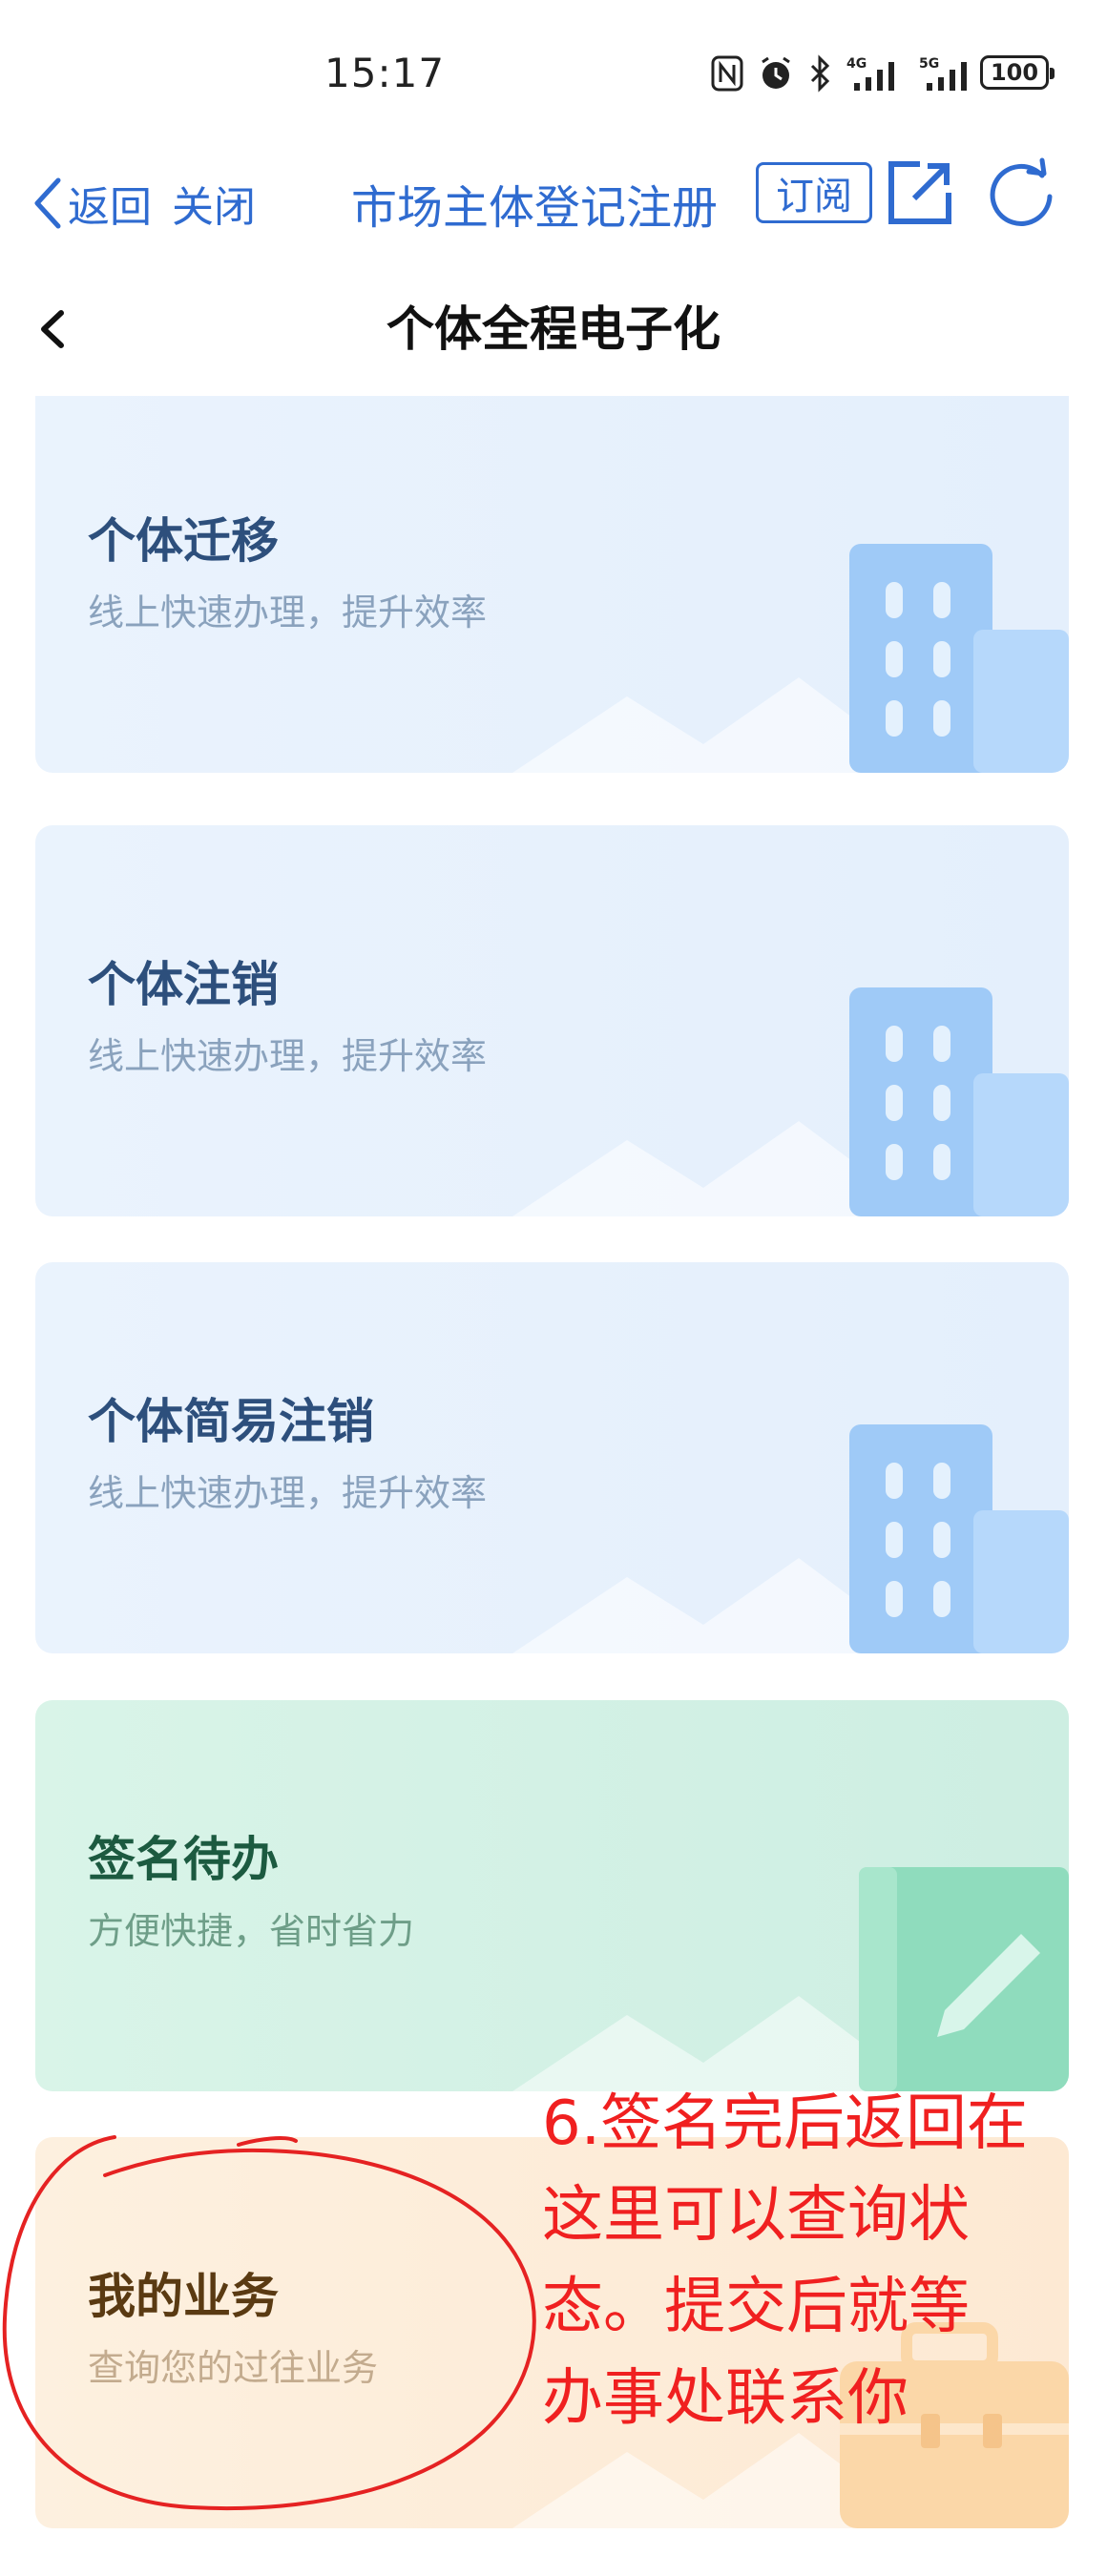 The height and width of the screenshot is (2576, 1107). What do you see at coordinates (252, 1931) in the screenshot?
I see `card-subtitle: 方便快捷，省时省力` at bounding box center [252, 1931].